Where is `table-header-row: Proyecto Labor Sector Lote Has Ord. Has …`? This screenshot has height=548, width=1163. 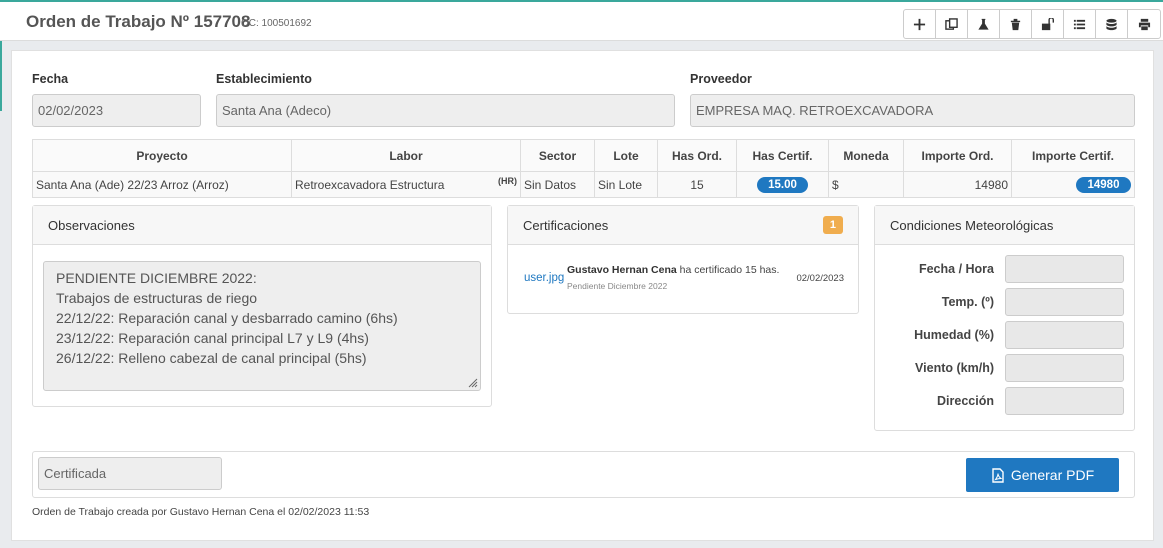 table-header-row: Proyecto Labor Sector Lote Has Ord. Has … is located at coordinates (583, 155).